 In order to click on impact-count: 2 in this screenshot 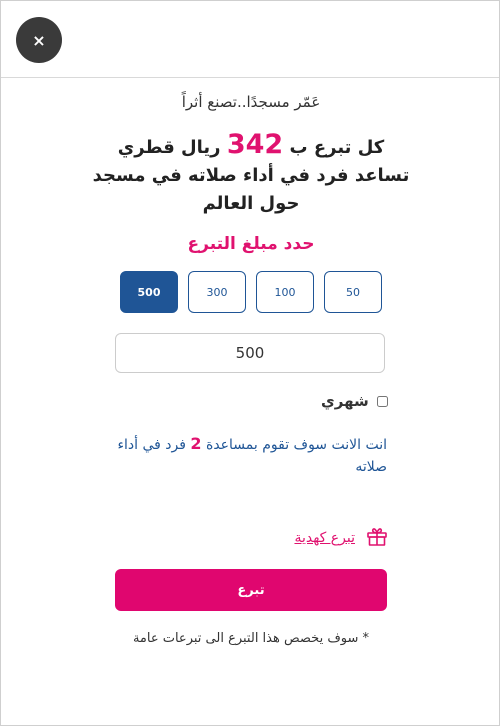, I will do `click(196, 443)`.